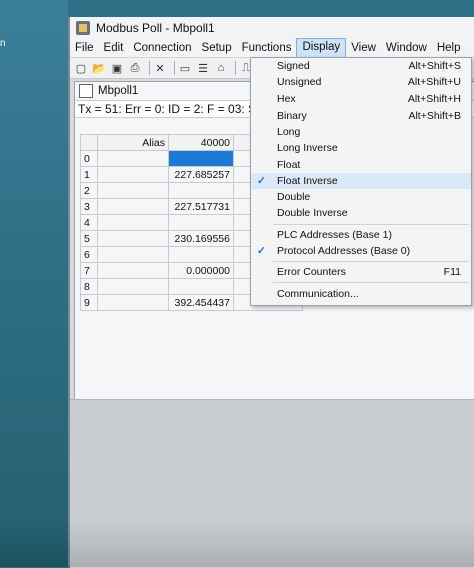 The height and width of the screenshot is (568, 474). What do you see at coordinates (89, 206) in the screenshot?
I see `row-number: 3` at bounding box center [89, 206].